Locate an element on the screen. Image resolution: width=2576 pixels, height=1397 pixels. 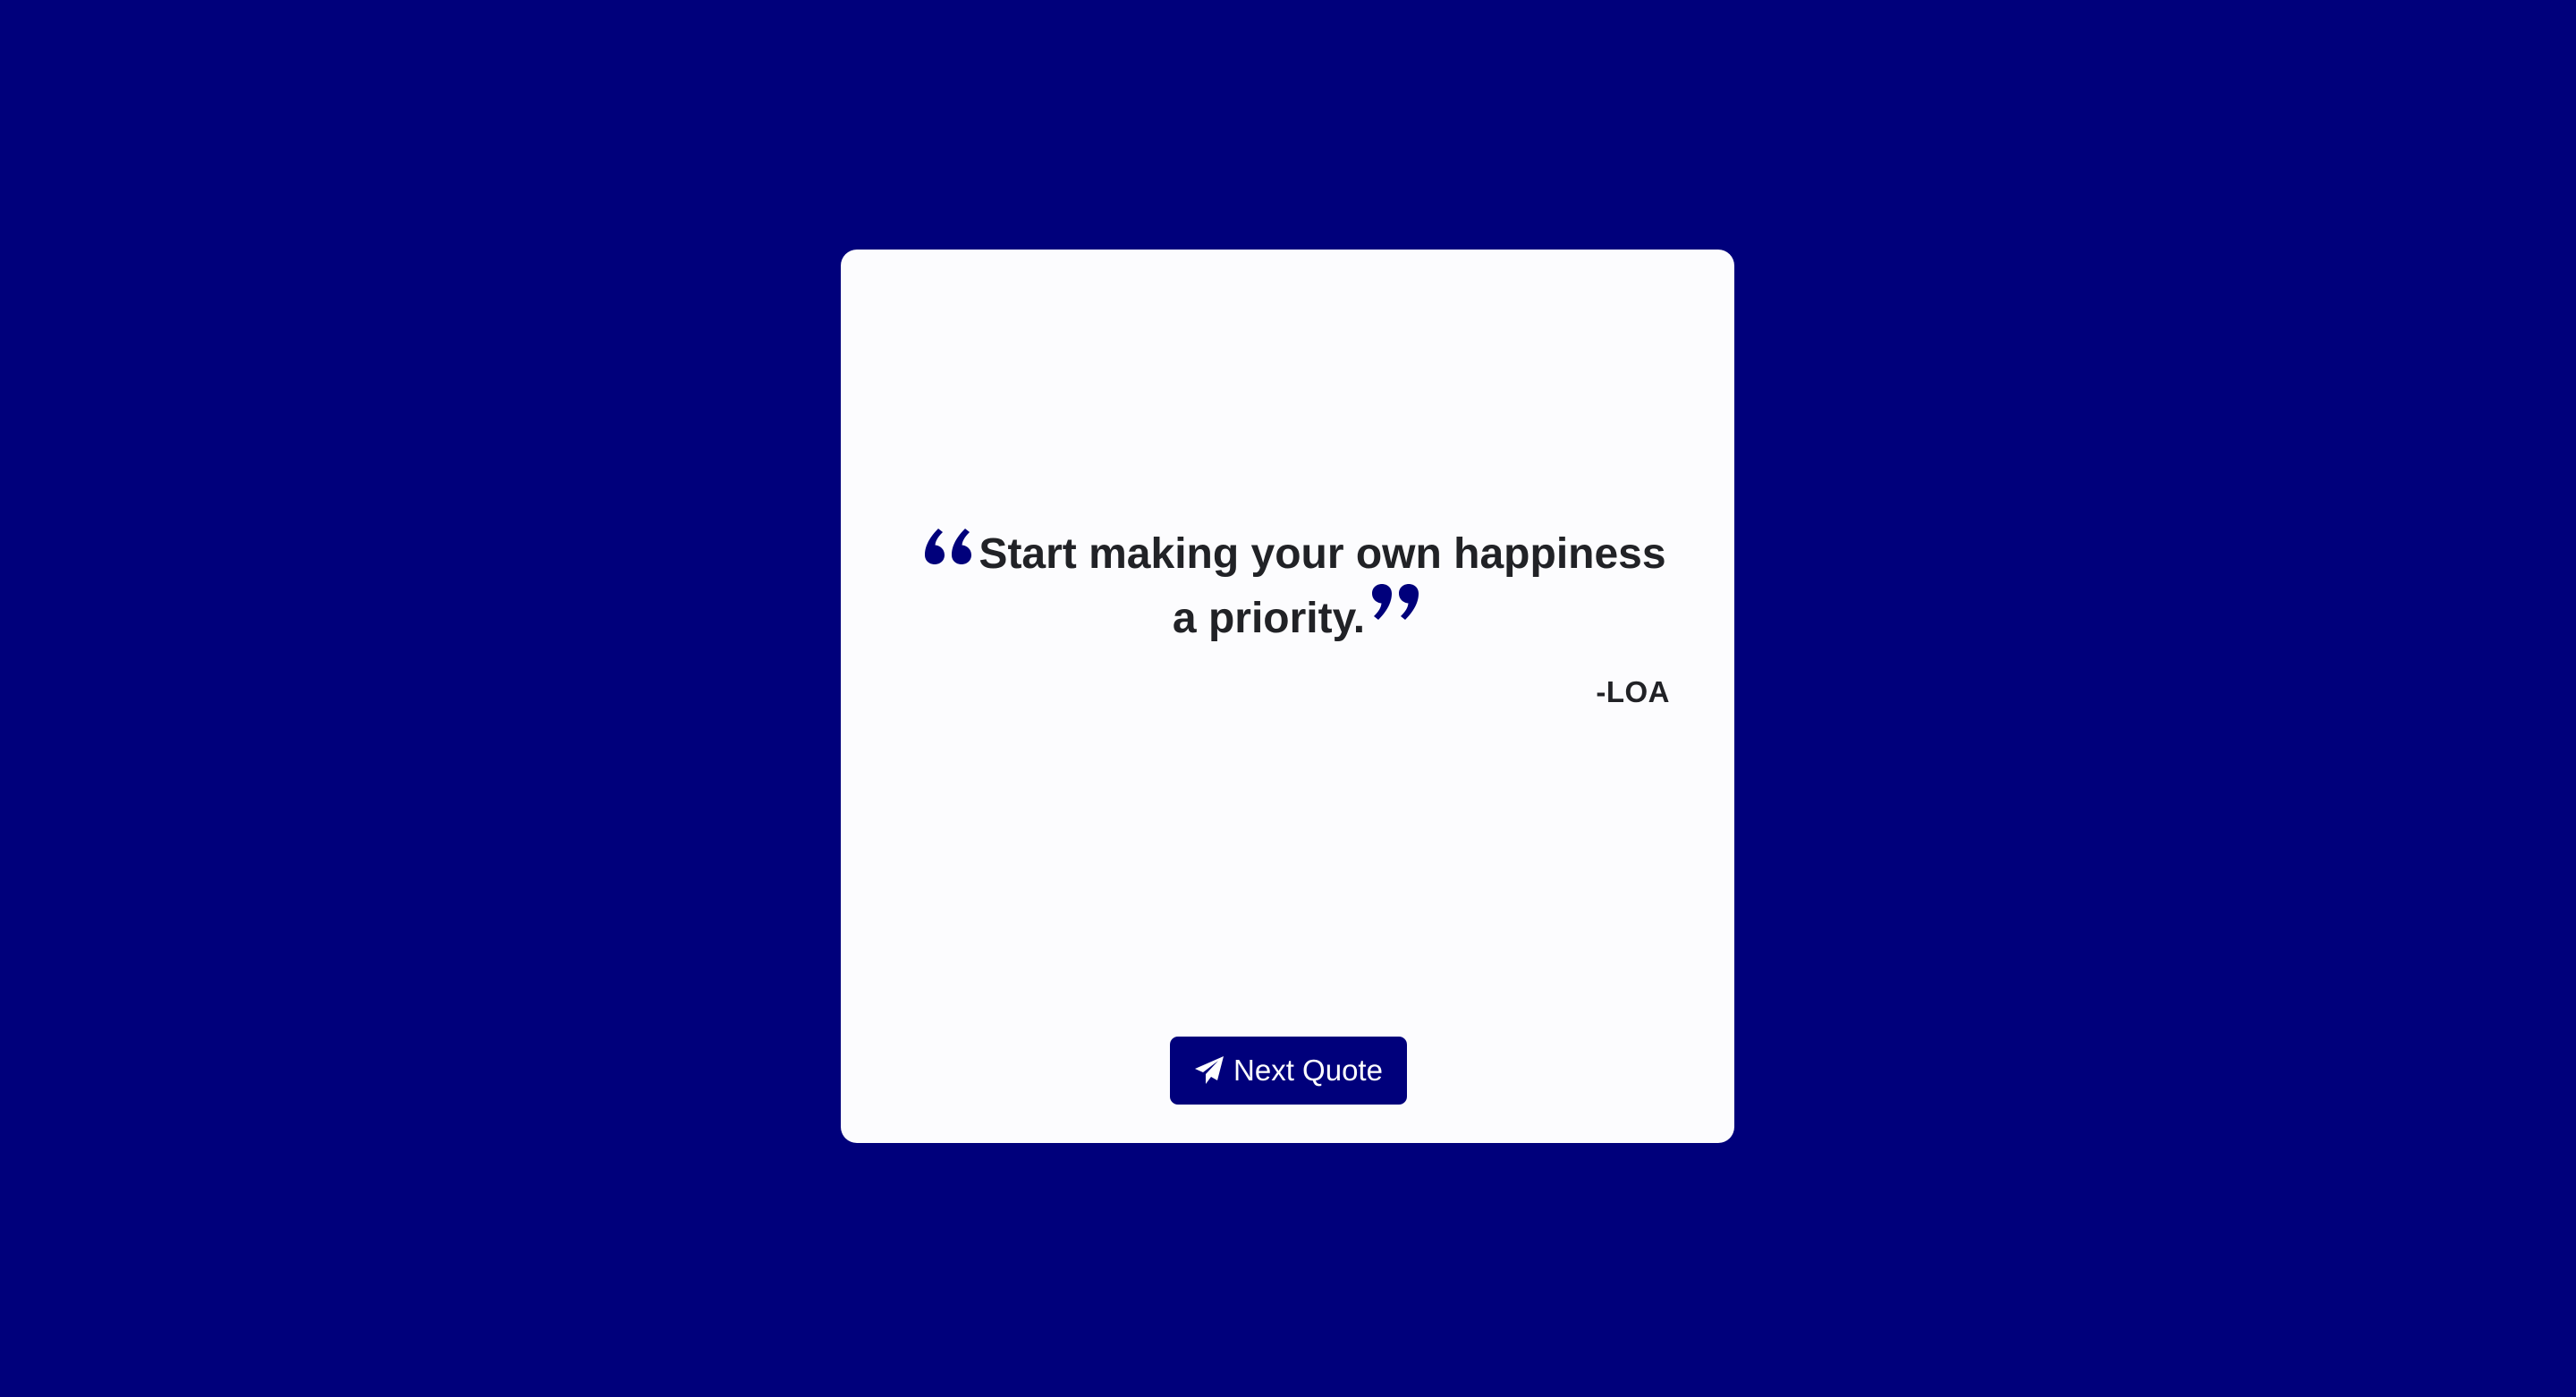
next-quote-label: Next Quote is located at coordinates (1308, 1070).